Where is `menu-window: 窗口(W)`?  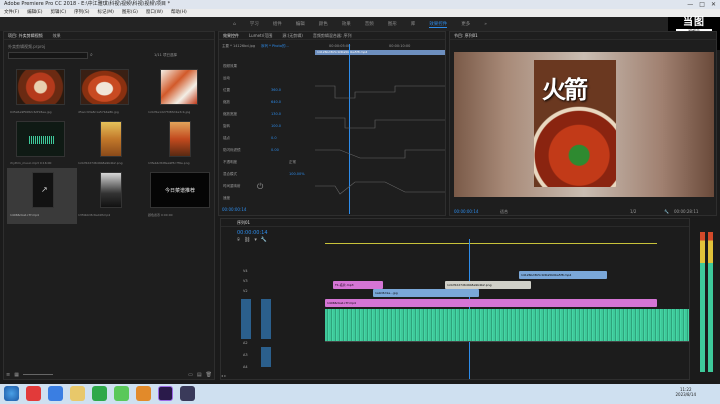
menu-window: 窗口(W) is located at coordinates (154, 13).